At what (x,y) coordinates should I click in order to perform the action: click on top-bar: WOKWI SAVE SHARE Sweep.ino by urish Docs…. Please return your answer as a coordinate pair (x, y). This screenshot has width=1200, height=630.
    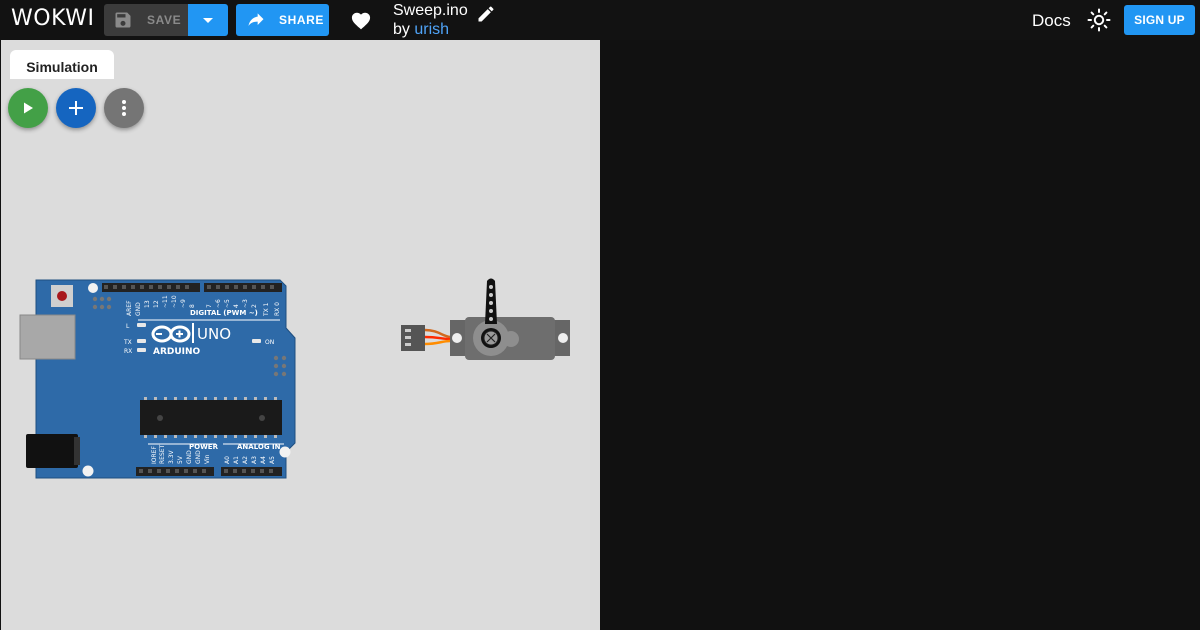
    Looking at the image, I should click on (600, 20).